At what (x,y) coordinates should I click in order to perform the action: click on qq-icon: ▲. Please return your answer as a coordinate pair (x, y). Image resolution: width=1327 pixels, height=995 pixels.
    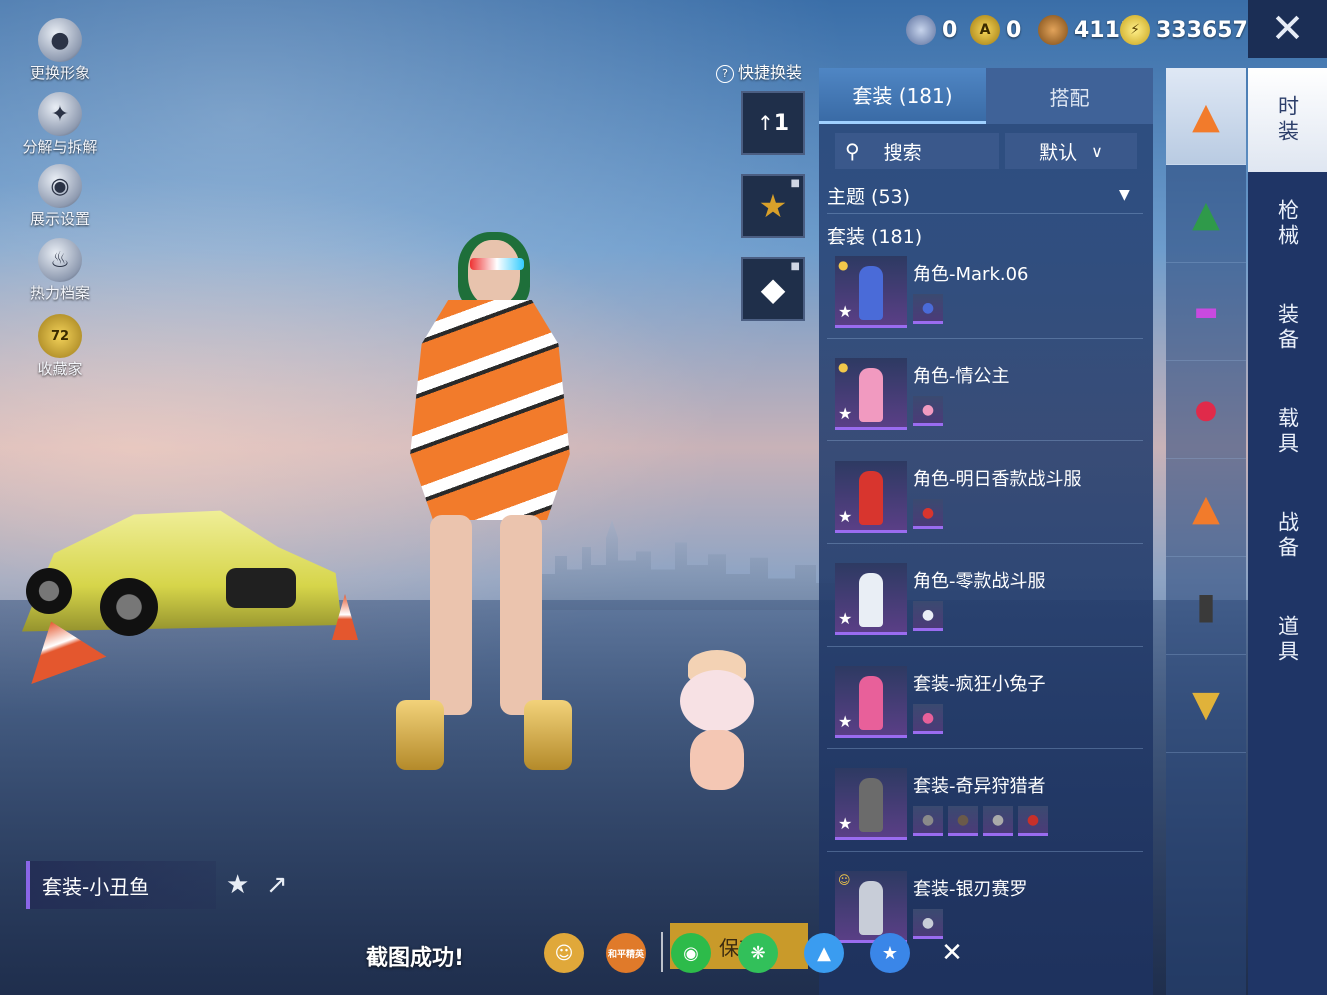
    Looking at the image, I should click on (824, 953).